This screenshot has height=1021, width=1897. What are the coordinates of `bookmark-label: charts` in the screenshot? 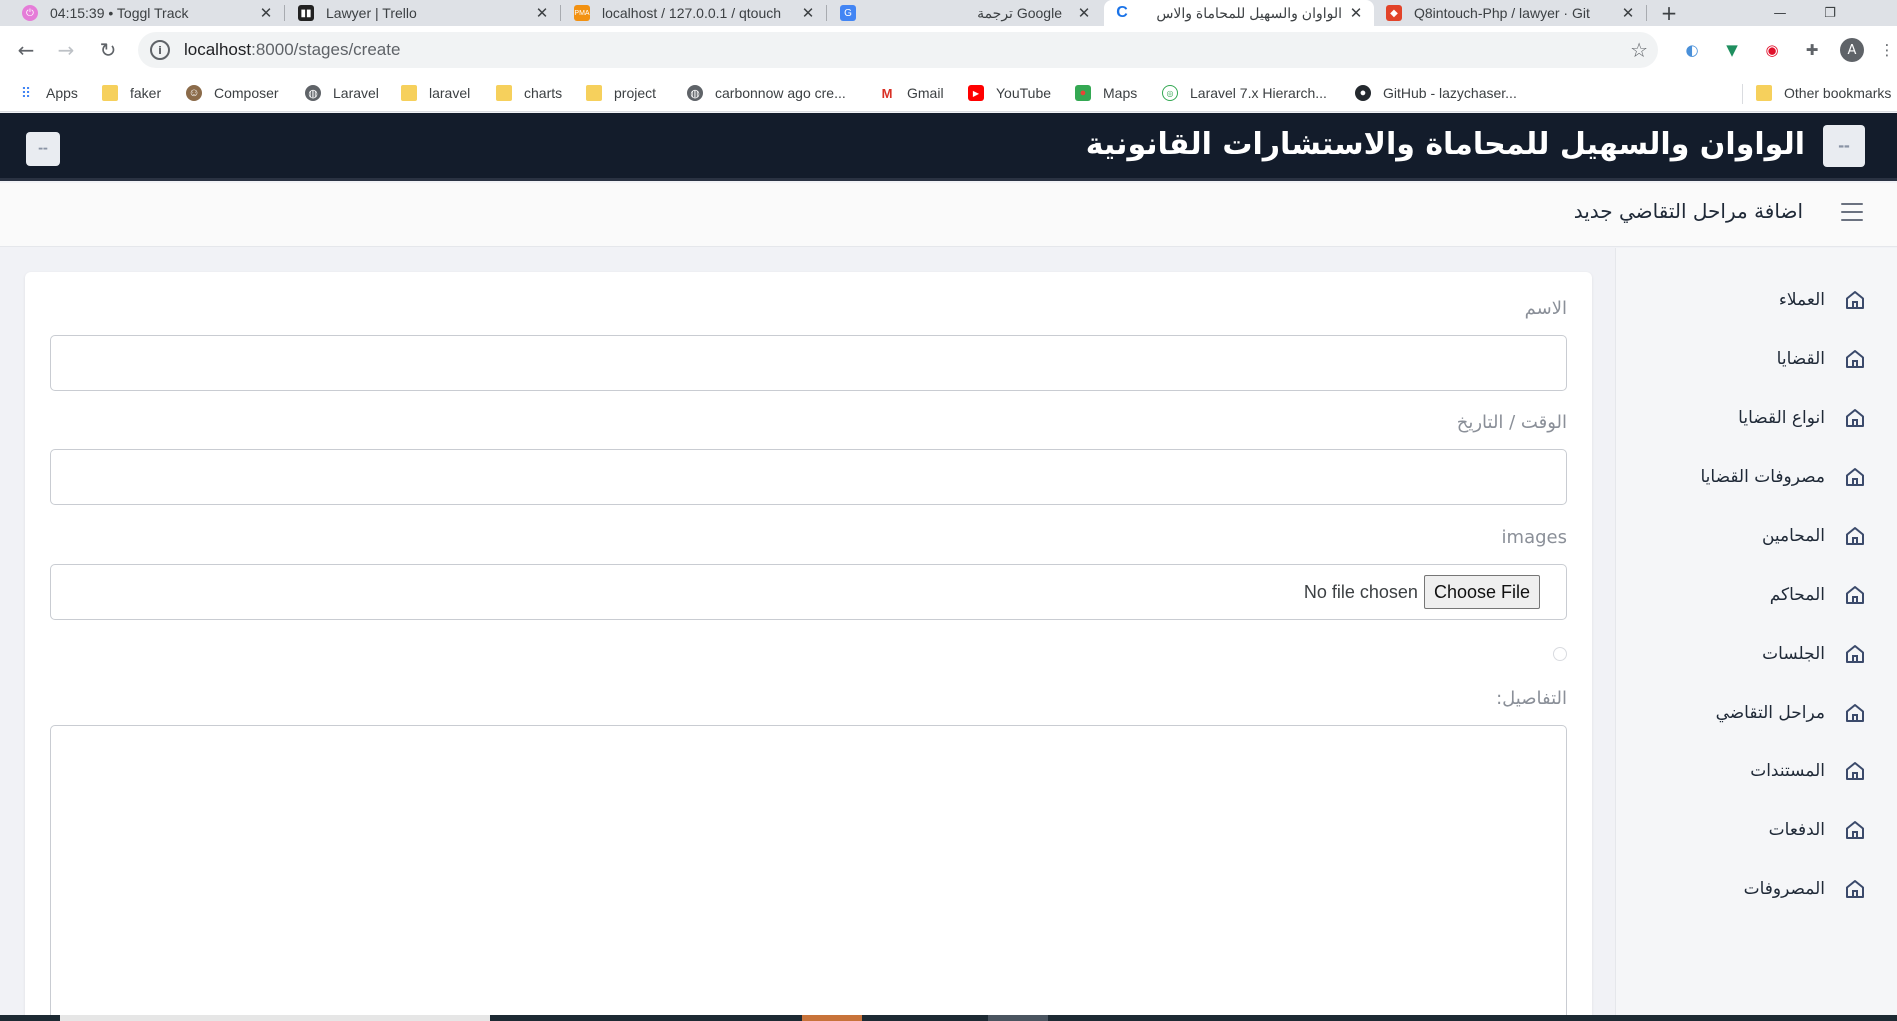 It's located at (543, 93).